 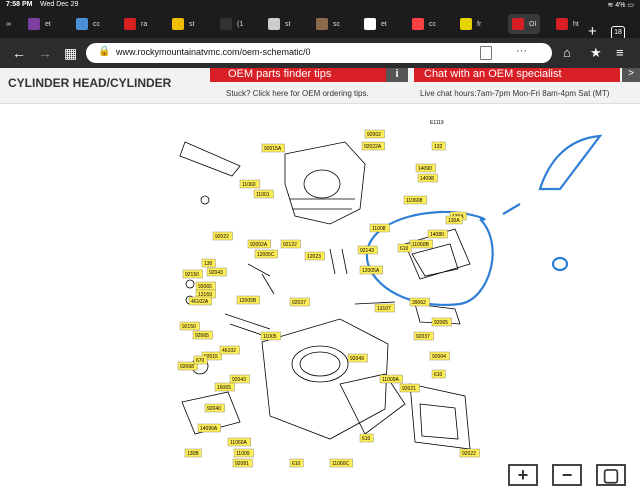 I want to click on part-number-label: 14090A, so click(x=209, y=429).